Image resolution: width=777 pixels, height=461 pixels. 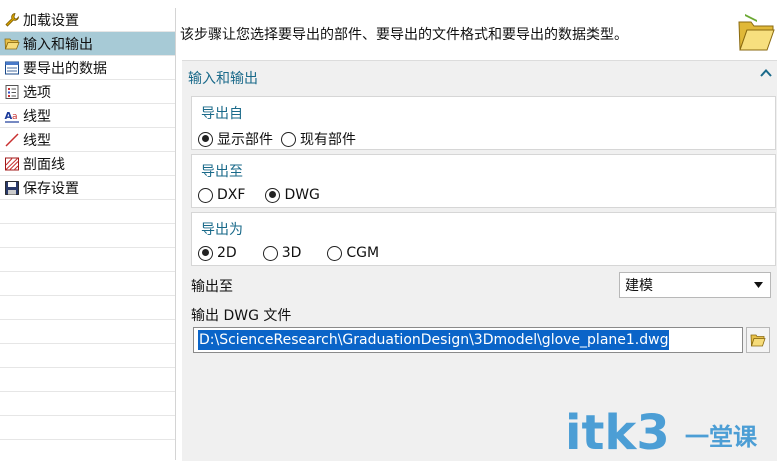 I want to click on nav-item-label: 保存设置, so click(x=51, y=188).